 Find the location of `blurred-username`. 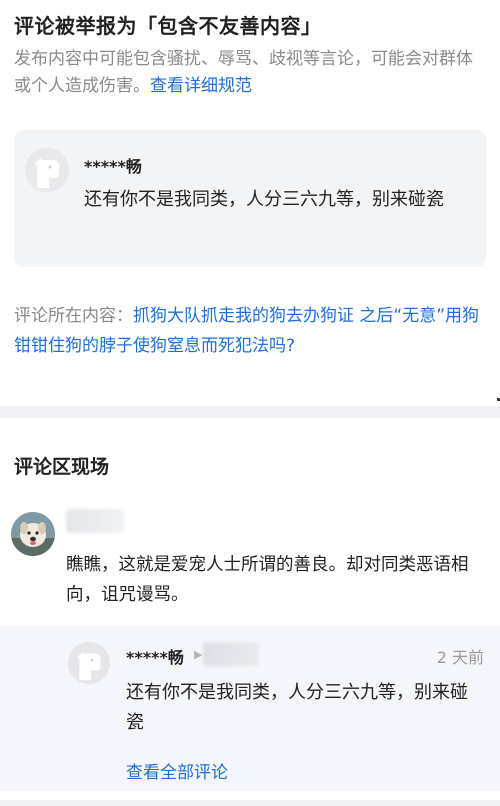

blurred-username is located at coordinates (95, 521).